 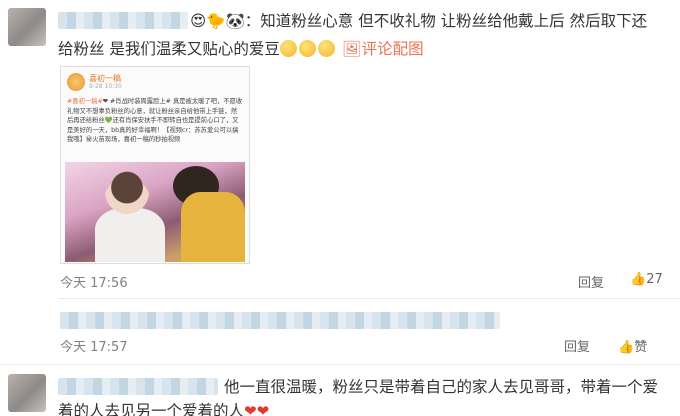 What do you see at coordinates (257, 409) in the screenshot?
I see `heart-icon: ❤❤` at bounding box center [257, 409].